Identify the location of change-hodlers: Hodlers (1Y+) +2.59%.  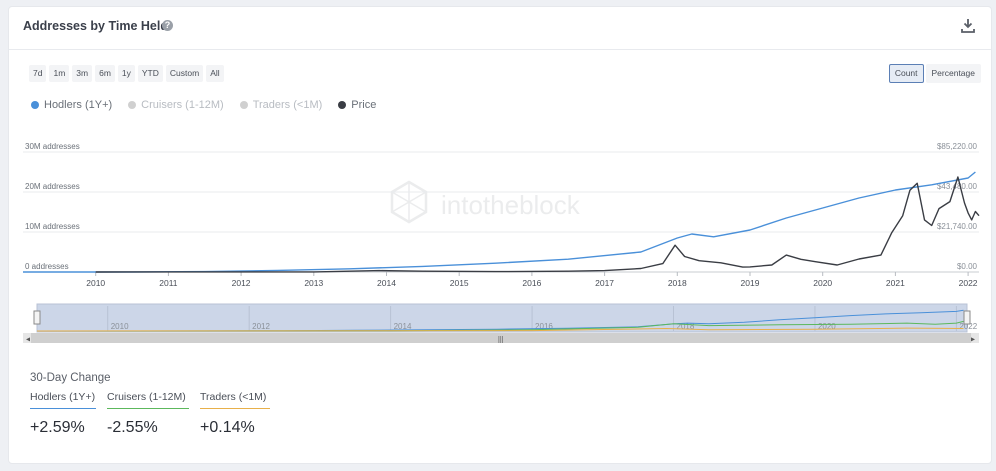
(63, 414).